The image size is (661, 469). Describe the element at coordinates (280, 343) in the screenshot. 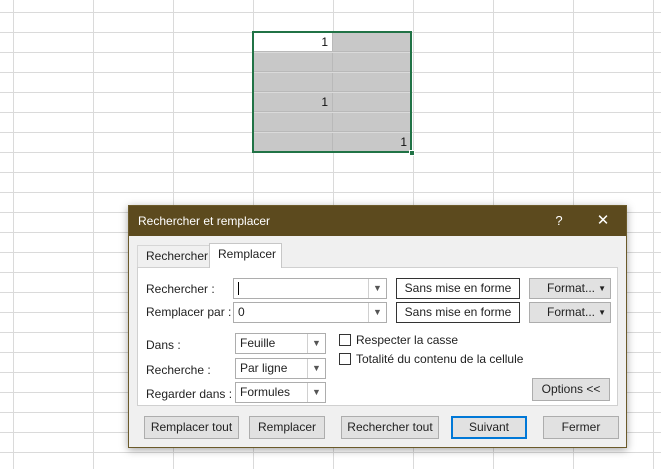

I see `within-select: Feuille ▼` at that location.